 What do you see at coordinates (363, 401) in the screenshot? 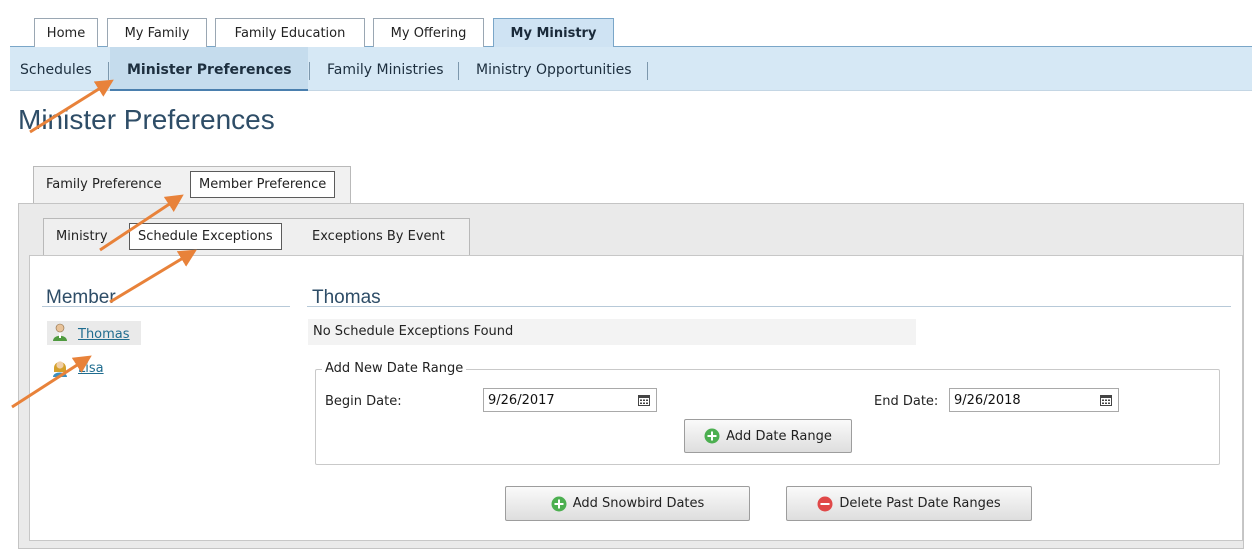
I see `begin-date-label: Begin Date:` at bounding box center [363, 401].